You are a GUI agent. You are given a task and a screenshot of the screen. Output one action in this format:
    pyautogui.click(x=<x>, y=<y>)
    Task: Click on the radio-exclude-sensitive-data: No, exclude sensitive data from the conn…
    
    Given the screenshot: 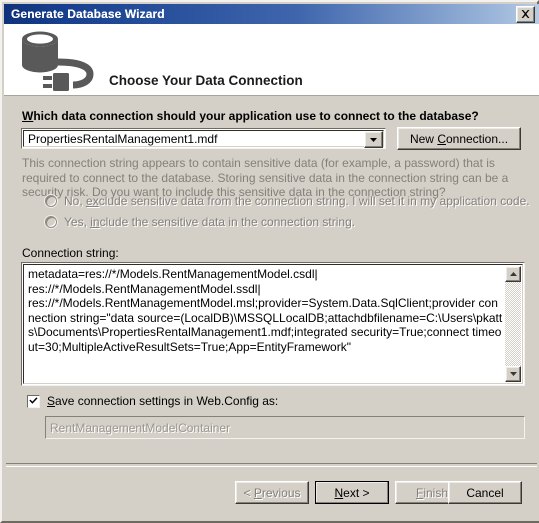 What is the action you would take?
    pyautogui.click(x=287, y=201)
    